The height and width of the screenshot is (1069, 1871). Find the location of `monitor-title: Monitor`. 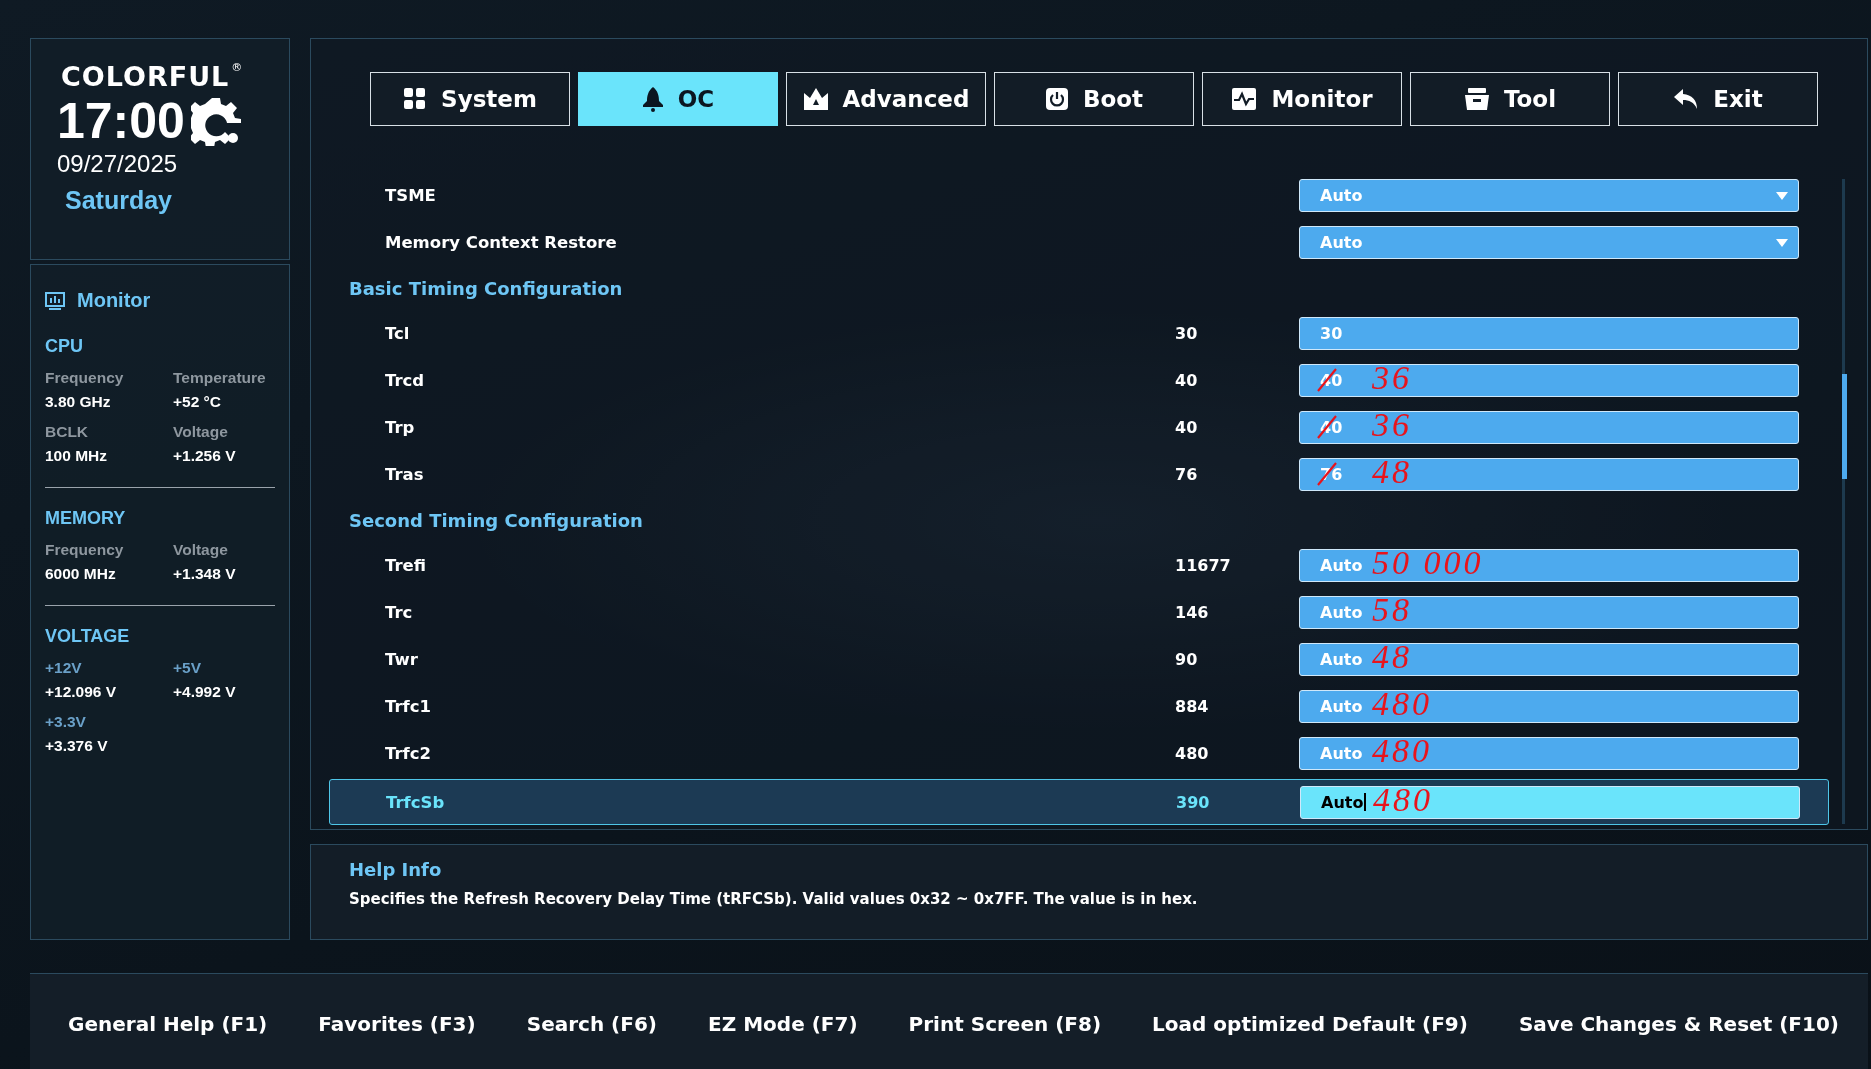

monitor-title: Monitor is located at coordinates (114, 300).